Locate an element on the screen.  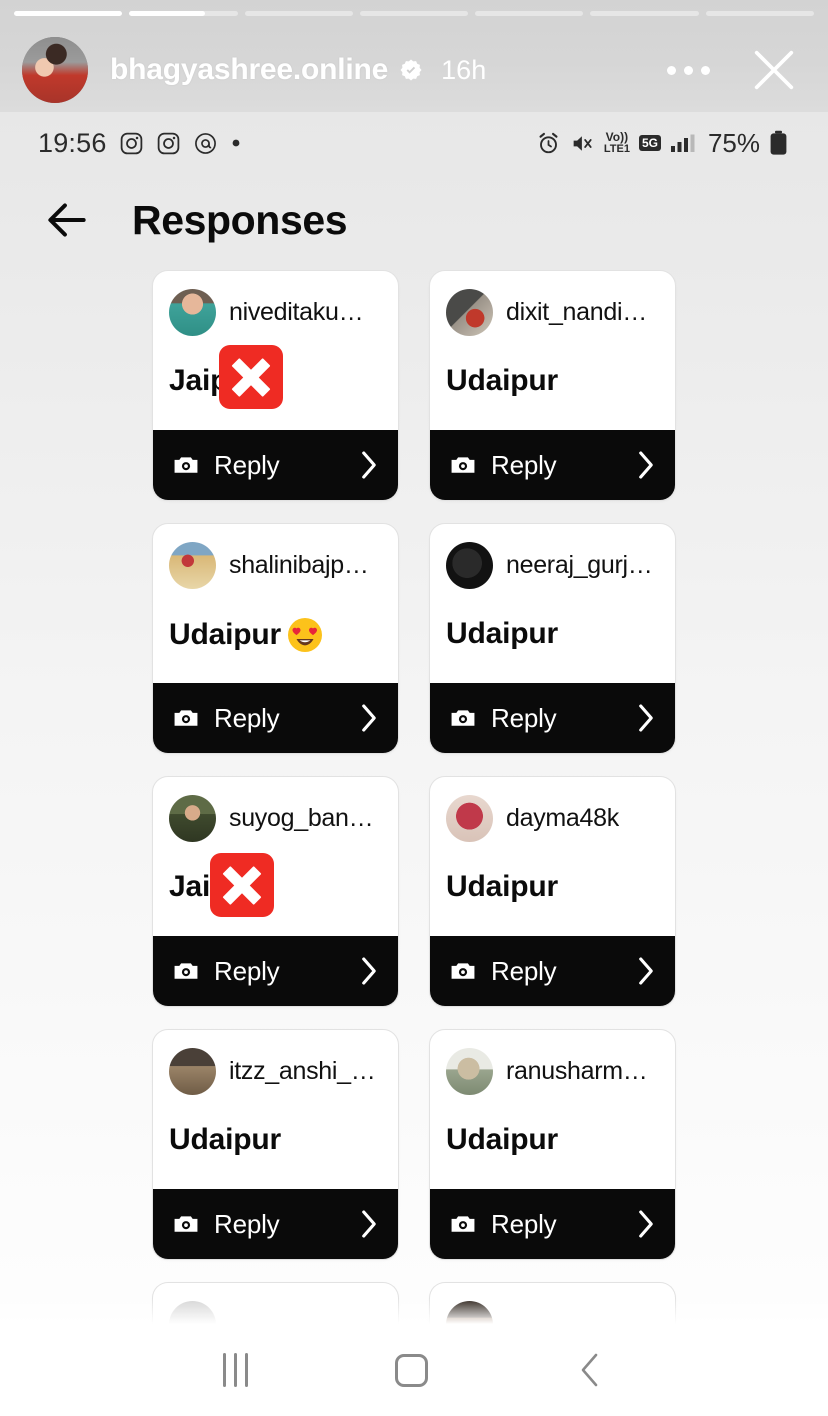
response-username: dayma48k is located at coordinates (562, 818).